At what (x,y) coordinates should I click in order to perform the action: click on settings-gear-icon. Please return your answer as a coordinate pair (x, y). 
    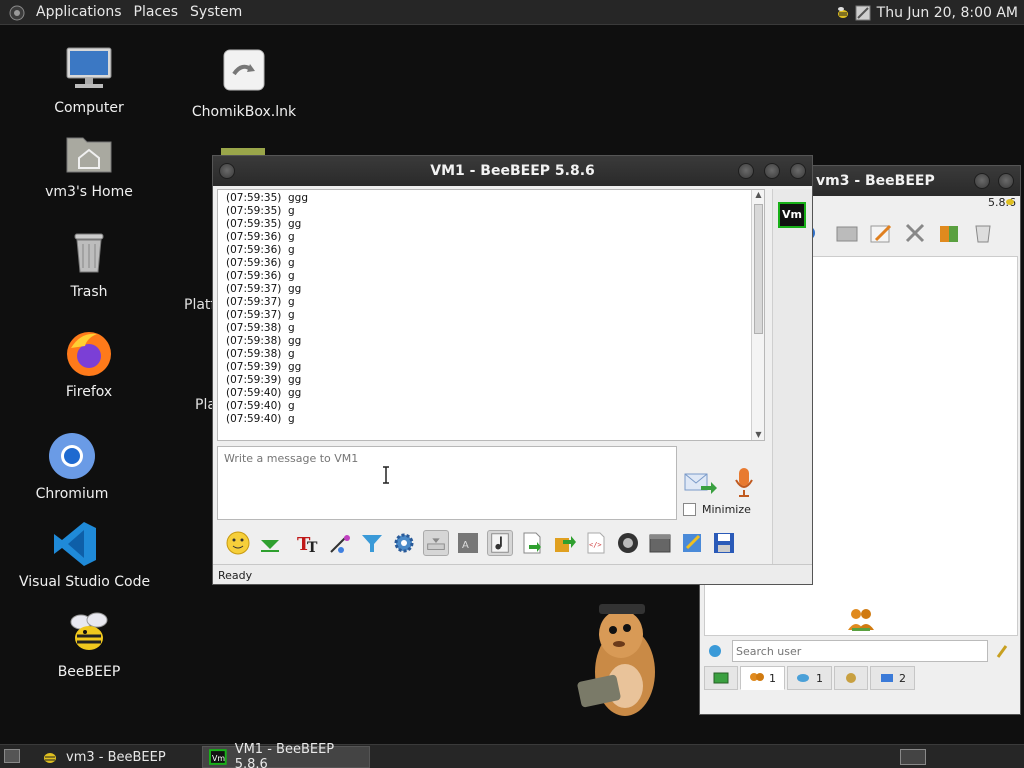
    Looking at the image, I should click on (404, 543).